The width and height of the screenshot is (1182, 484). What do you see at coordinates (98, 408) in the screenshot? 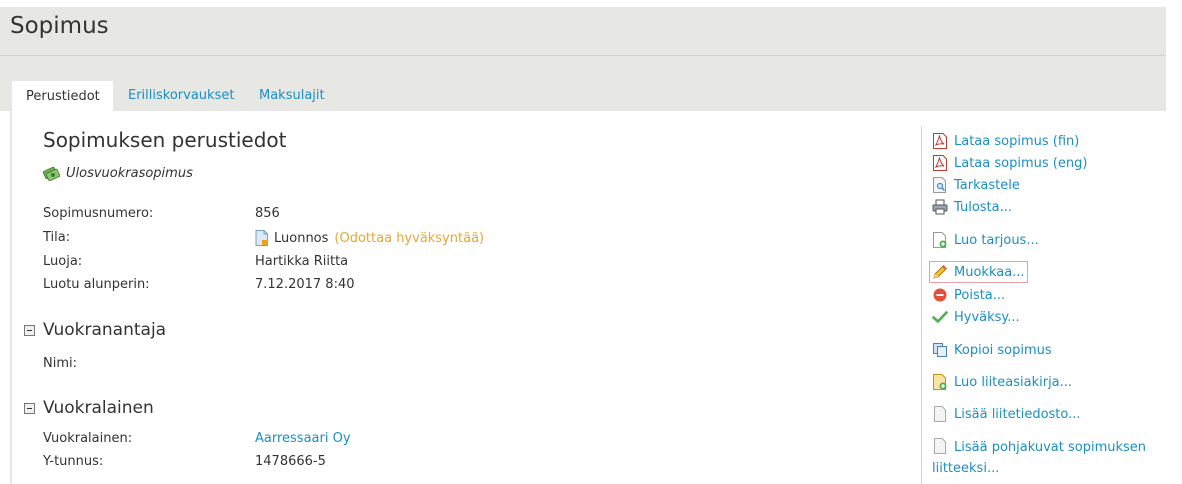
I see `lessee-title: Vuokralainen` at bounding box center [98, 408].